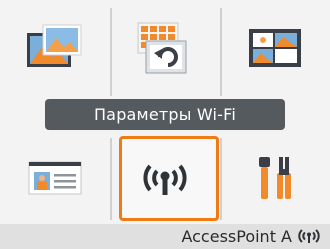 Image resolution: width=330 pixels, height=249 pixels. What do you see at coordinates (236, 236) in the screenshot?
I see `access-point-name: AccessPoint A` at bounding box center [236, 236].